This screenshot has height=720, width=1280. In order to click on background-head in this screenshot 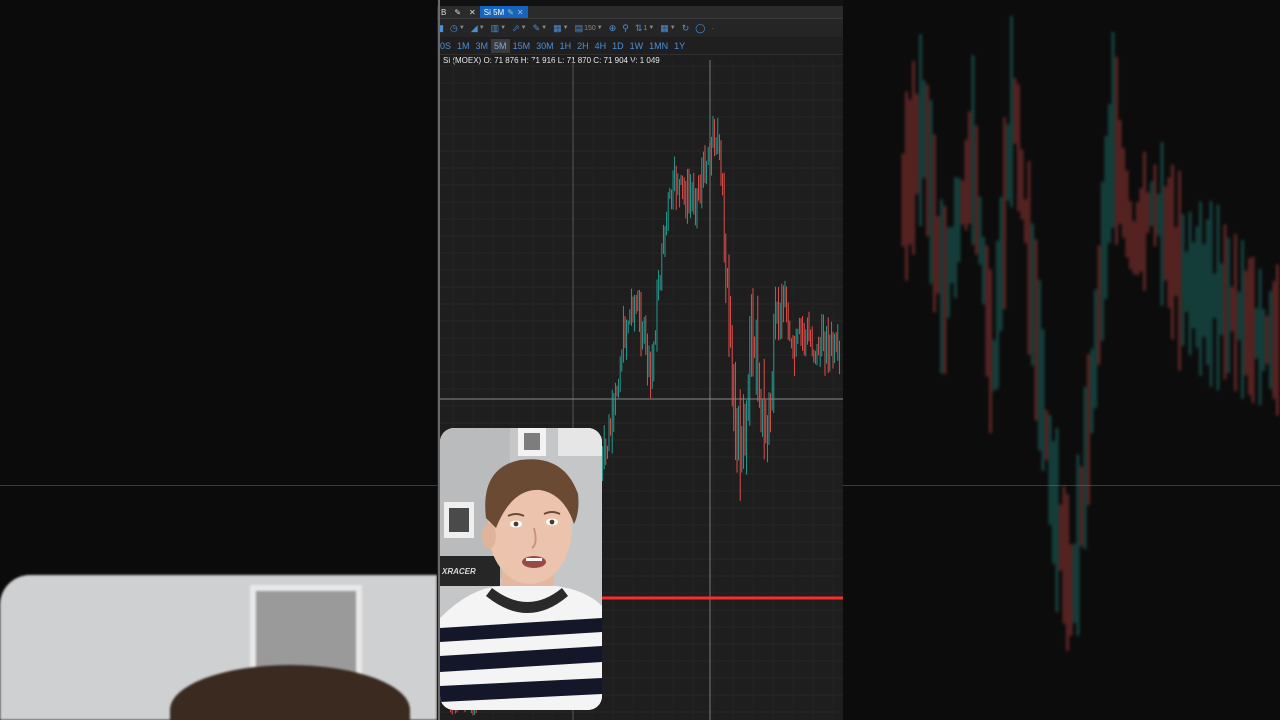, I will do `click(290, 692)`.